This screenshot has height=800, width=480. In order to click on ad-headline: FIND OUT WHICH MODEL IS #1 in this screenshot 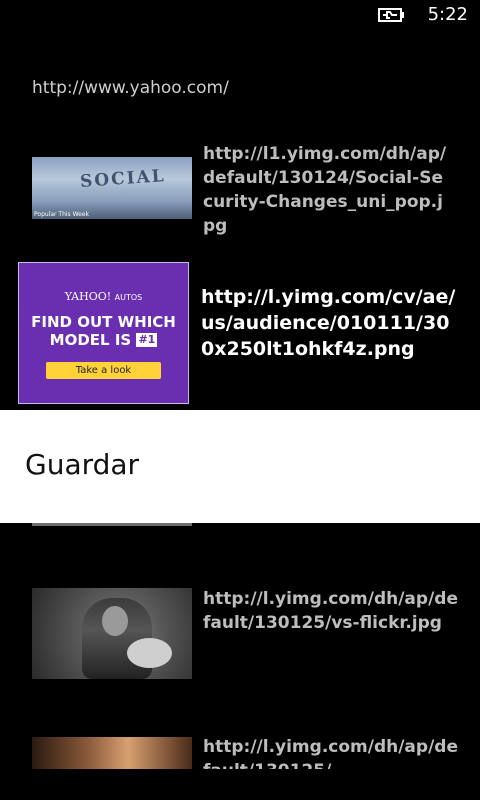, I will do `click(103, 331)`.